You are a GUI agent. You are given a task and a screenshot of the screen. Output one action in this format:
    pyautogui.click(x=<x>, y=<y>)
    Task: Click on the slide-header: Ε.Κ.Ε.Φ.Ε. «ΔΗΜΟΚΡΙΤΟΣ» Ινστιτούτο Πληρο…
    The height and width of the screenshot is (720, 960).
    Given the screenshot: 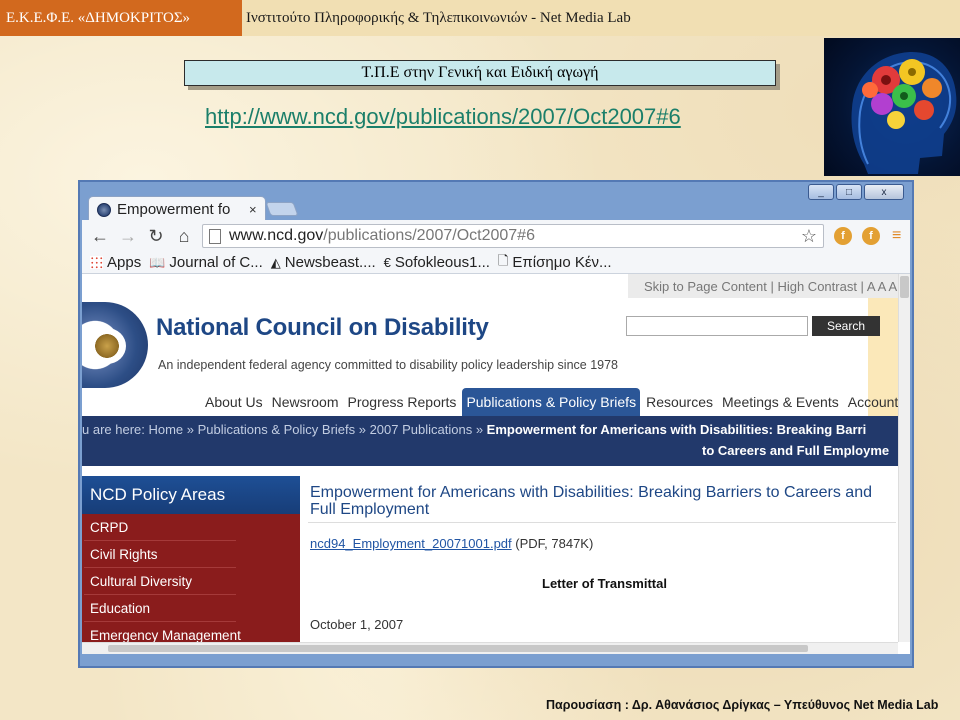 What is the action you would take?
    pyautogui.click(x=480, y=18)
    